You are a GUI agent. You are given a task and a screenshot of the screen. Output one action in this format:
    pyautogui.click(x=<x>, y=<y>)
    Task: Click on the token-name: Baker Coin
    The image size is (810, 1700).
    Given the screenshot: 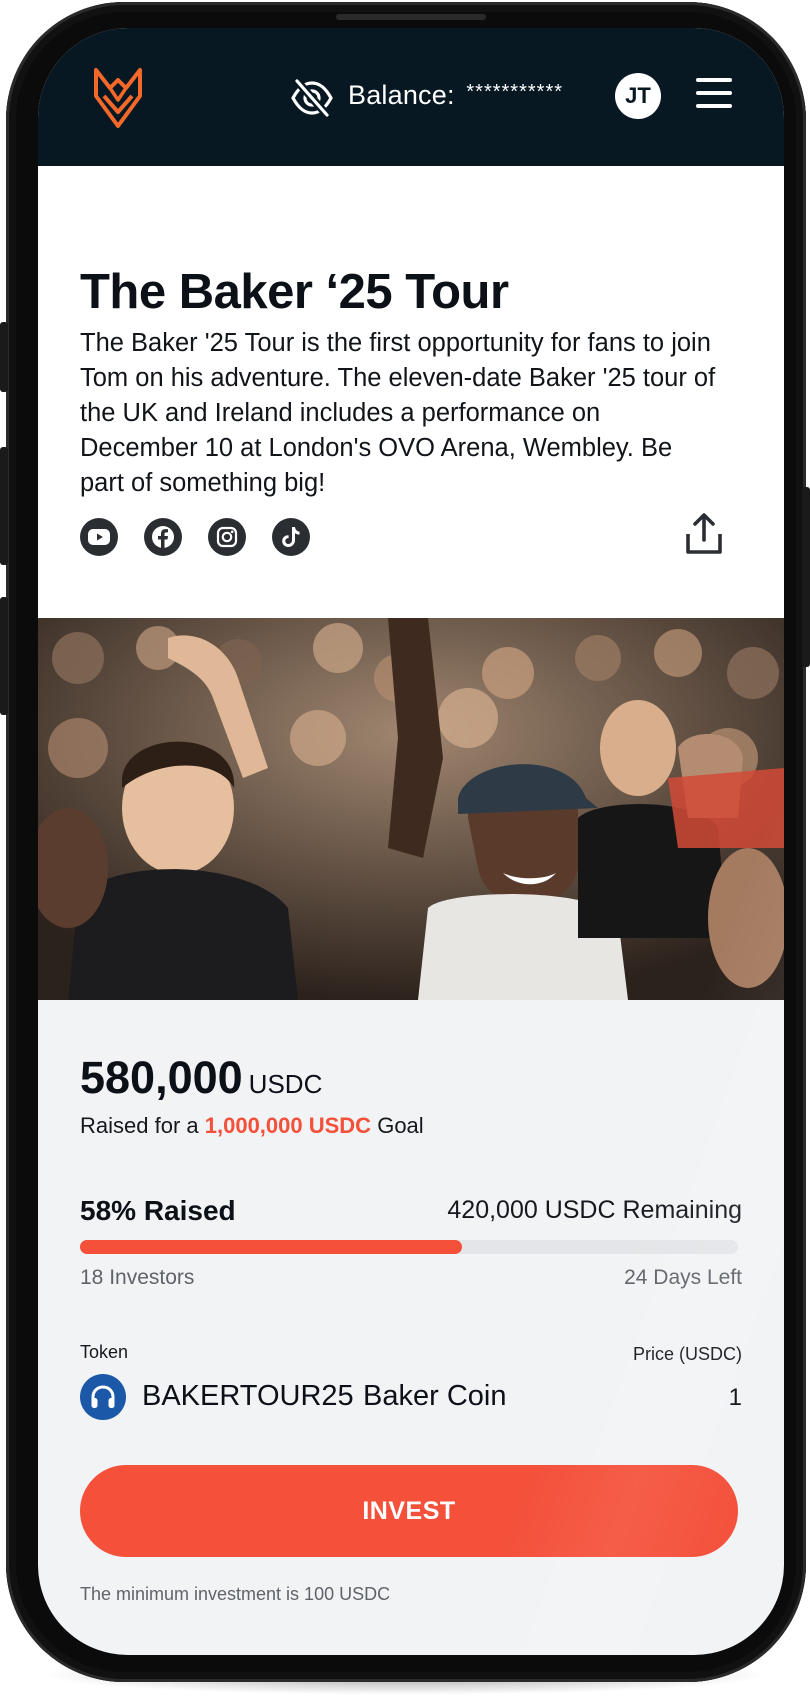 What is the action you would take?
    pyautogui.click(x=435, y=1396)
    